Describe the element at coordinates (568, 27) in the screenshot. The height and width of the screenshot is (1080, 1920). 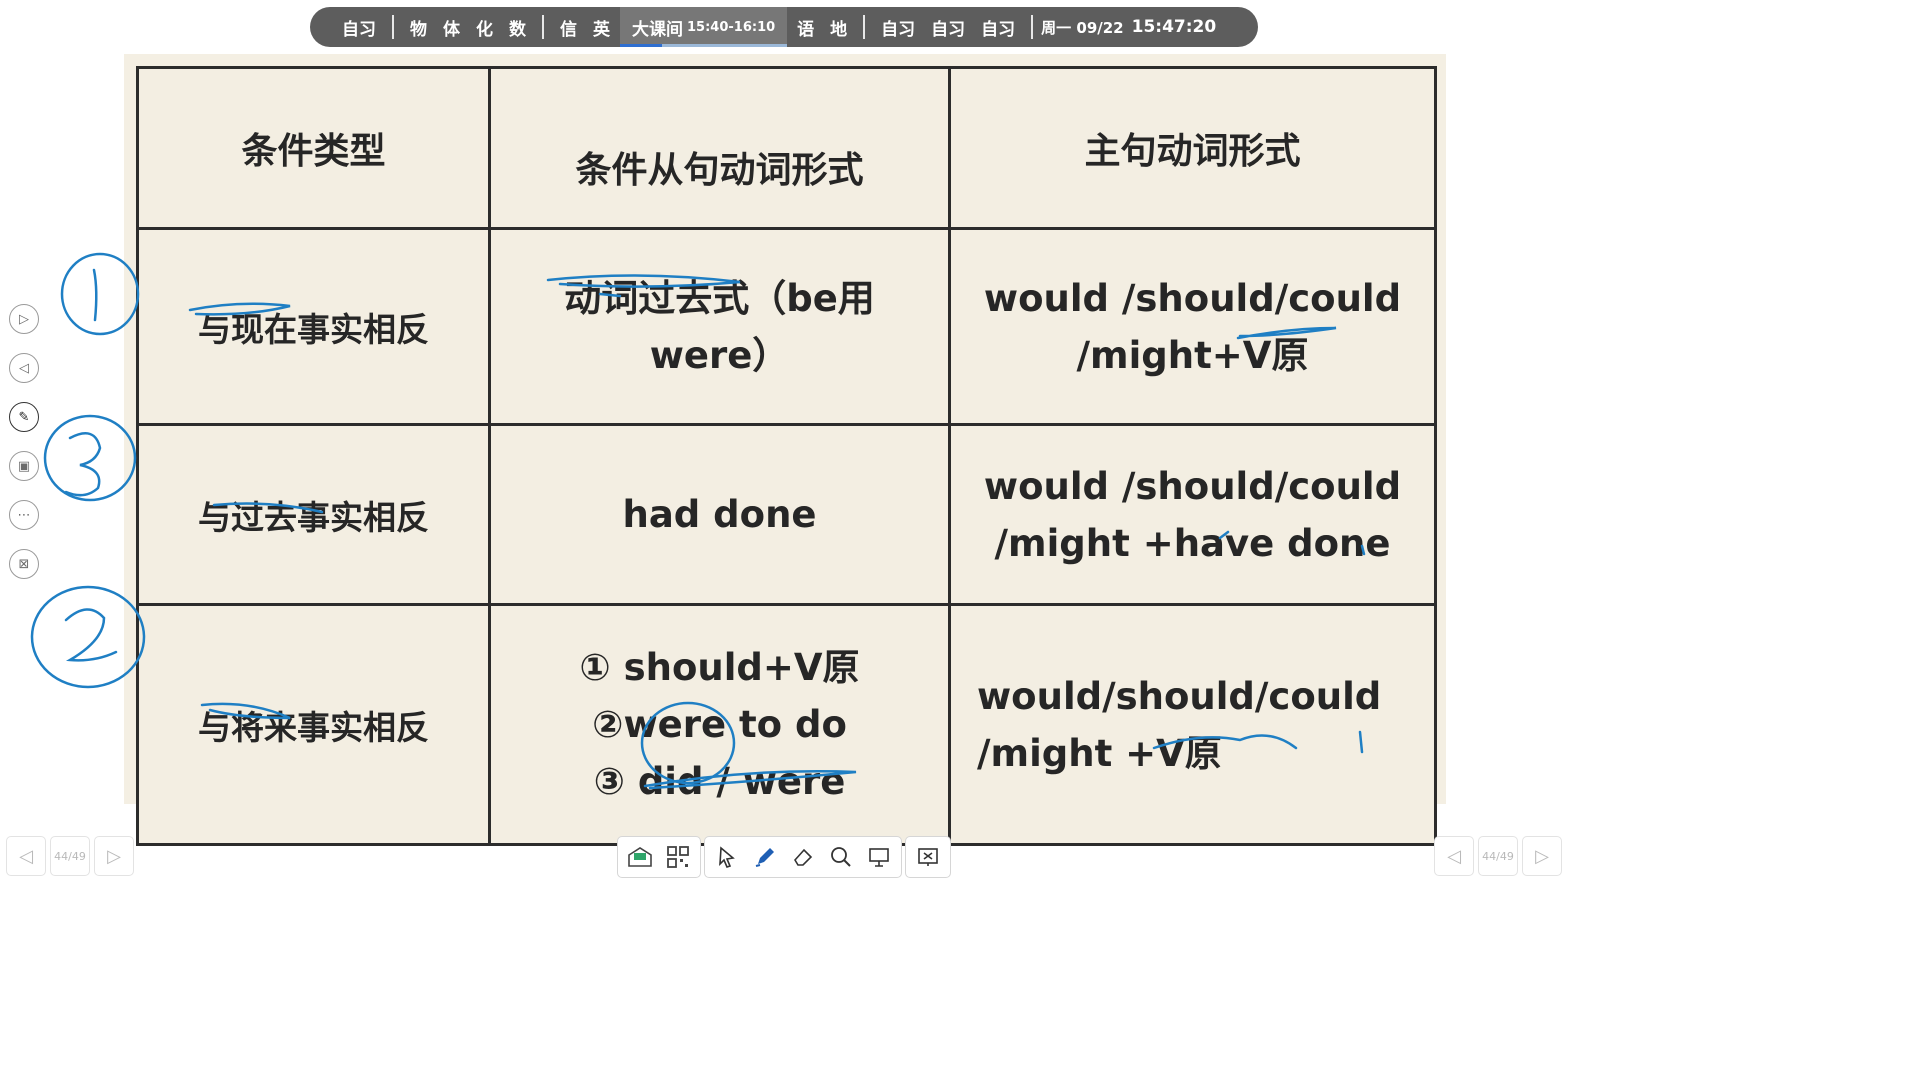
I see `schedule-item: 信` at that location.